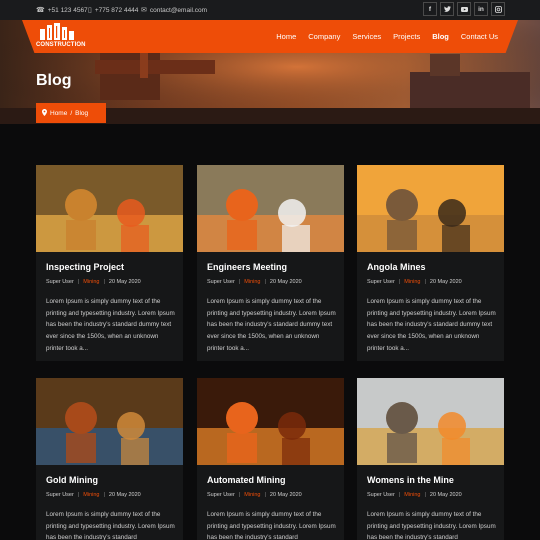  Describe the element at coordinates (85, 267) in the screenshot. I see `blog-card-title: Inspecting Project` at that location.